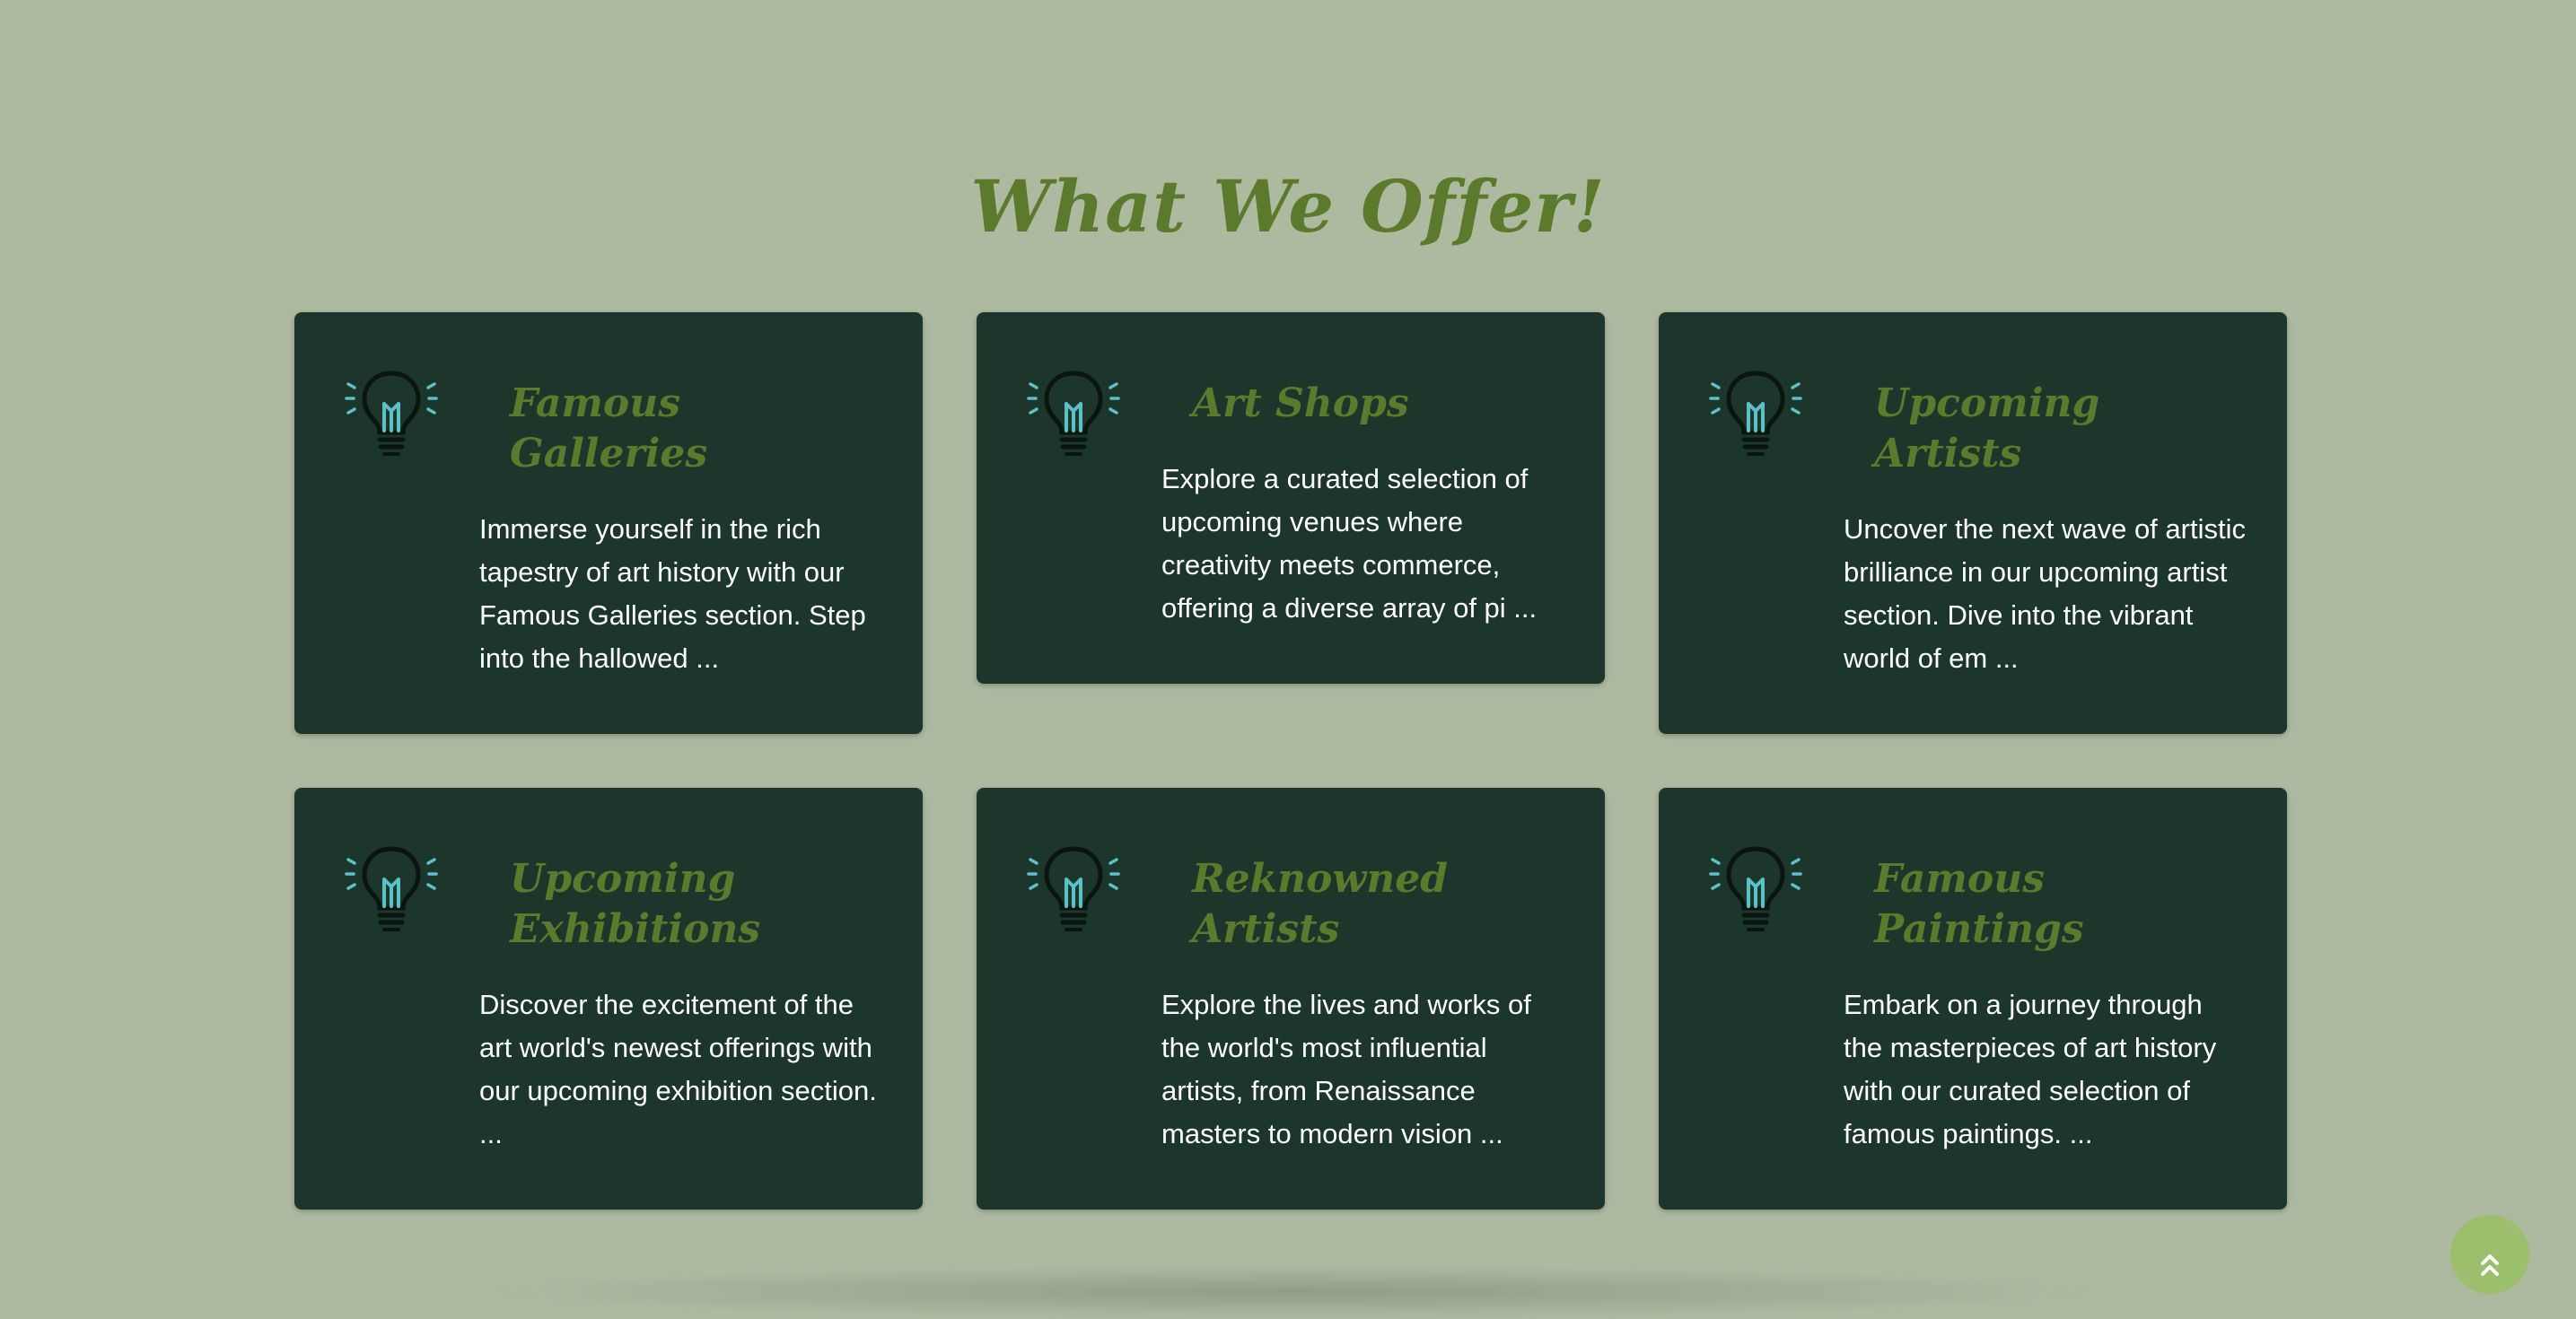  Describe the element at coordinates (635, 904) in the screenshot. I see `card-title: Upcoming Exhibitions` at that location.